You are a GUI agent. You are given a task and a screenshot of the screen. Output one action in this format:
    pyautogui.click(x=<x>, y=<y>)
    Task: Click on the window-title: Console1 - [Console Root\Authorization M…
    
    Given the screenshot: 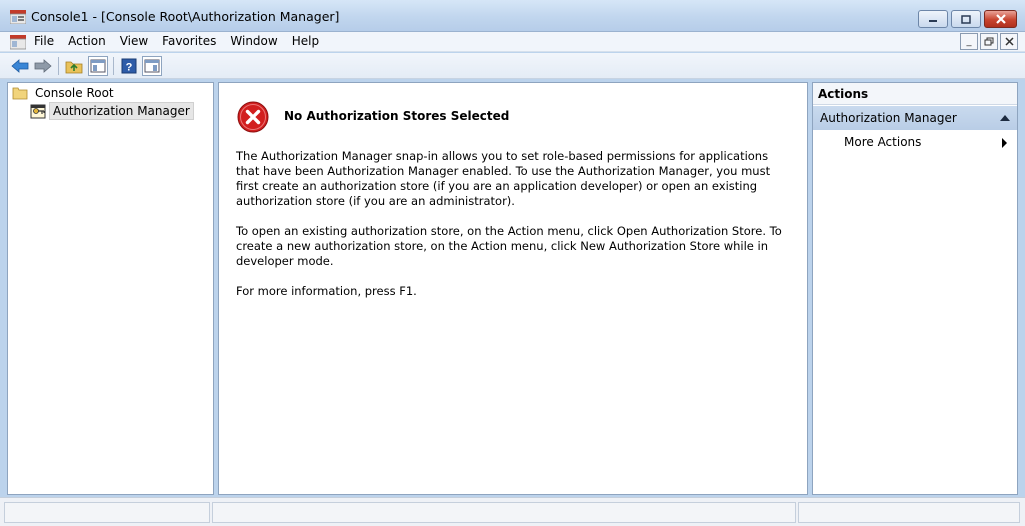 What is the action you would take?
    pyautogui.click(x=185, y=16)
    